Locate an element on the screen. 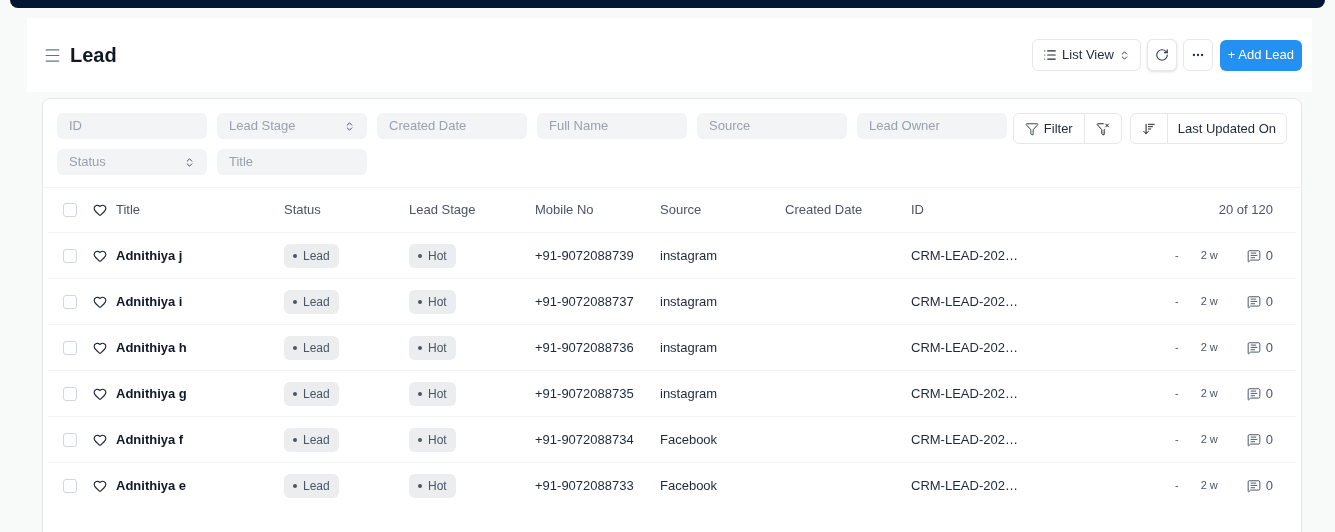 The height and width of the screenshot is (532, 1335). lead-title: Adnithiya g is located at coordinates (151, 393).